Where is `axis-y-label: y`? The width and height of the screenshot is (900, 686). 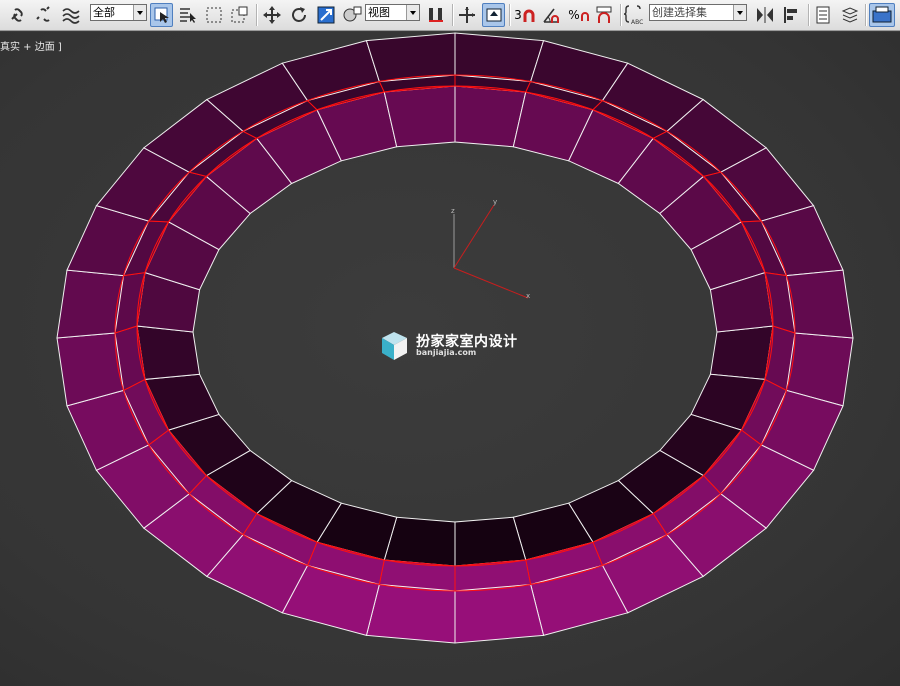 axis-y-label: y is located at coordinates (495, 202).